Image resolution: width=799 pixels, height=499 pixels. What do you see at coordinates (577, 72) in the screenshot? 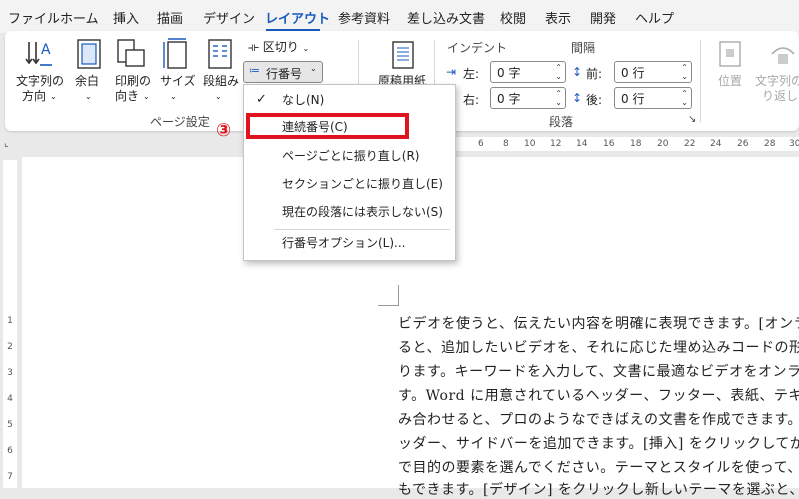
I see `space-before-icon: ↕` at bounding box center [577, 72].